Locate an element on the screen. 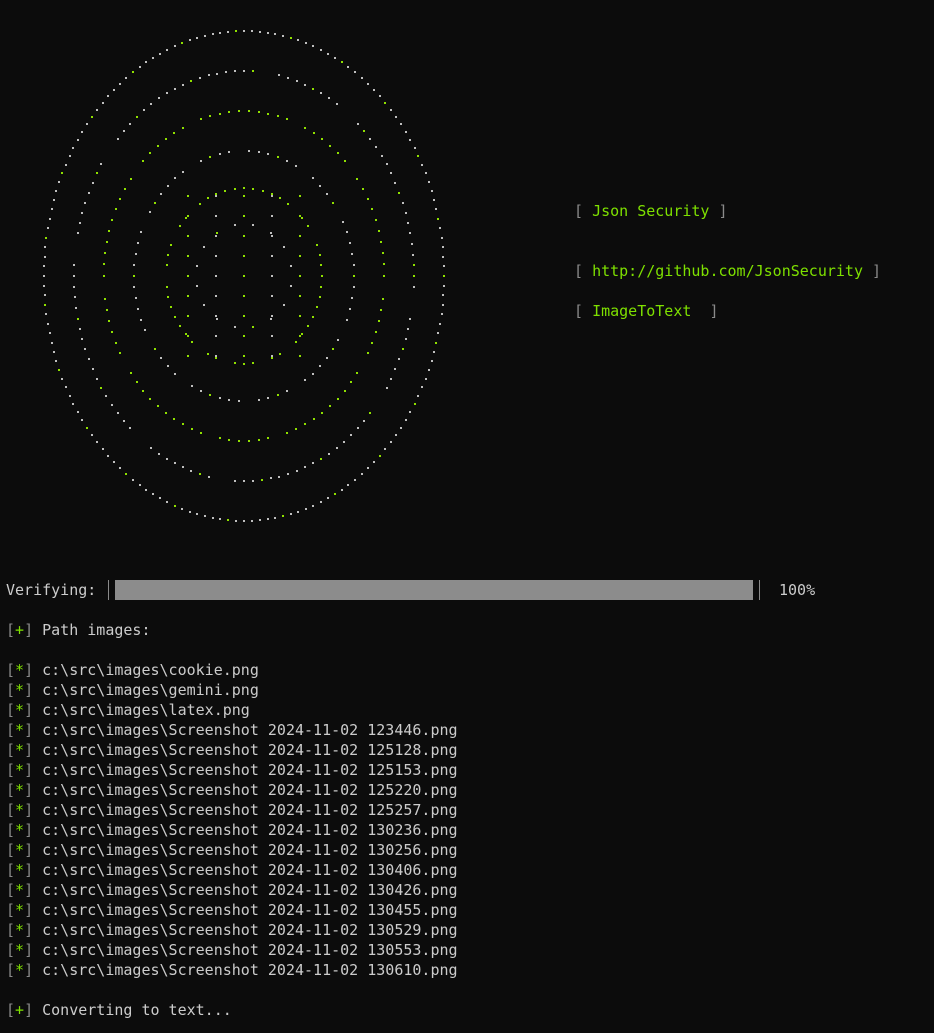 This screenshot has width=934, height=1033. progress-bar is located at coordinates (434, 590).